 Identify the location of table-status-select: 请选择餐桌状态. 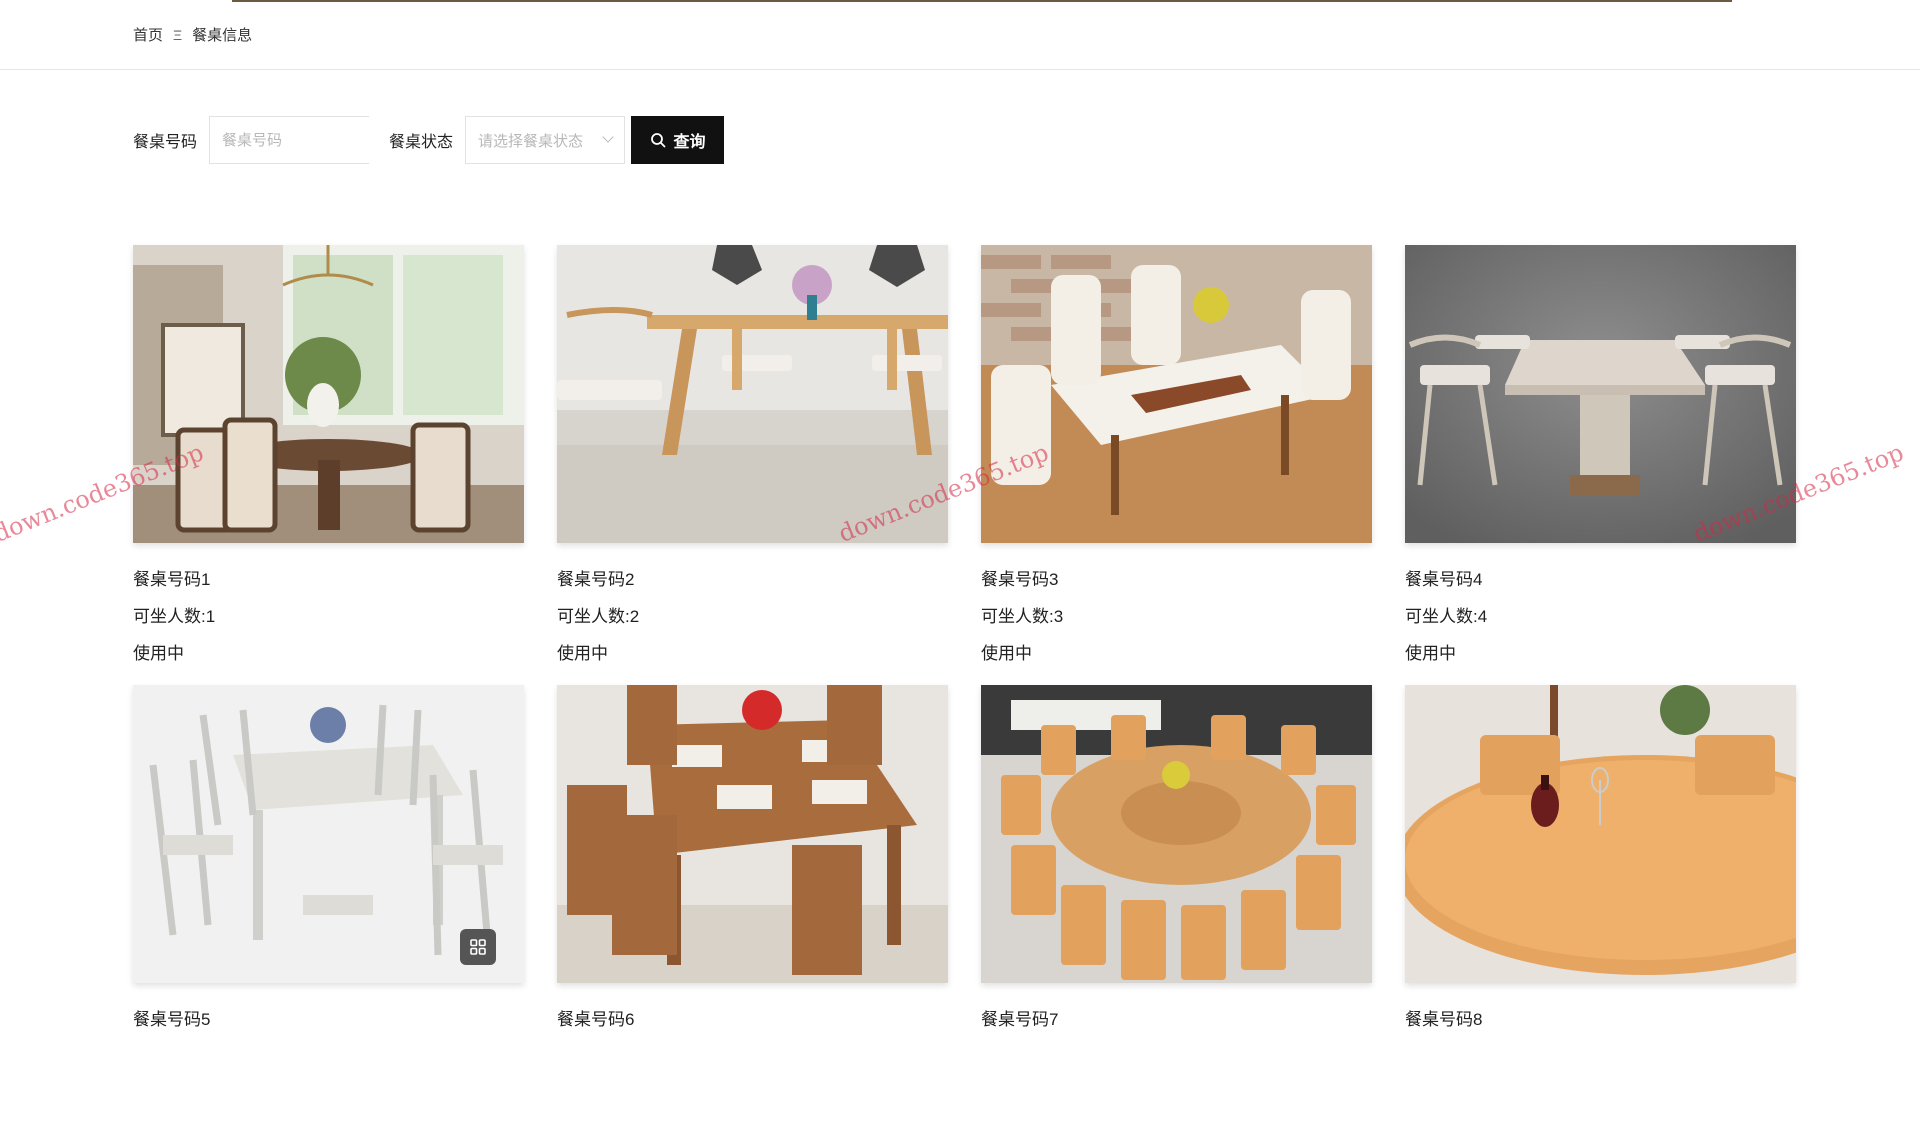
(545, 140).